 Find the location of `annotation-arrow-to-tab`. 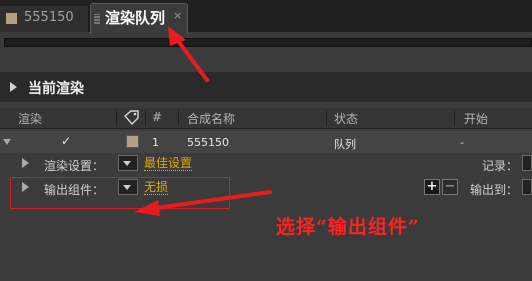

annotation-arrow-to-tab is located at coordinates (188, 54).